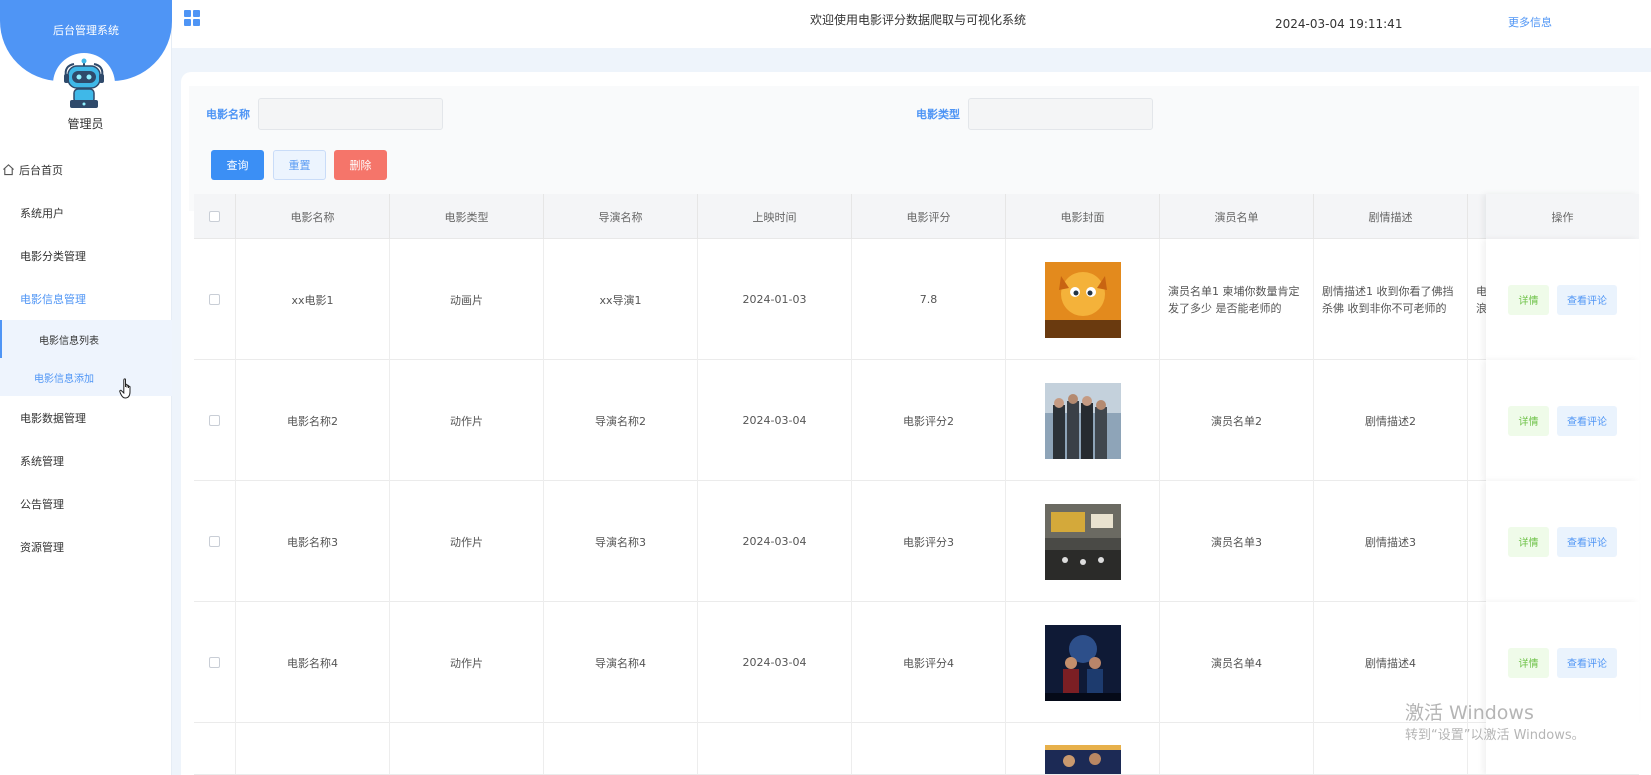  Describe the element at coordinates (467, 748) in the screenshot. I see `cell-type` at that location.